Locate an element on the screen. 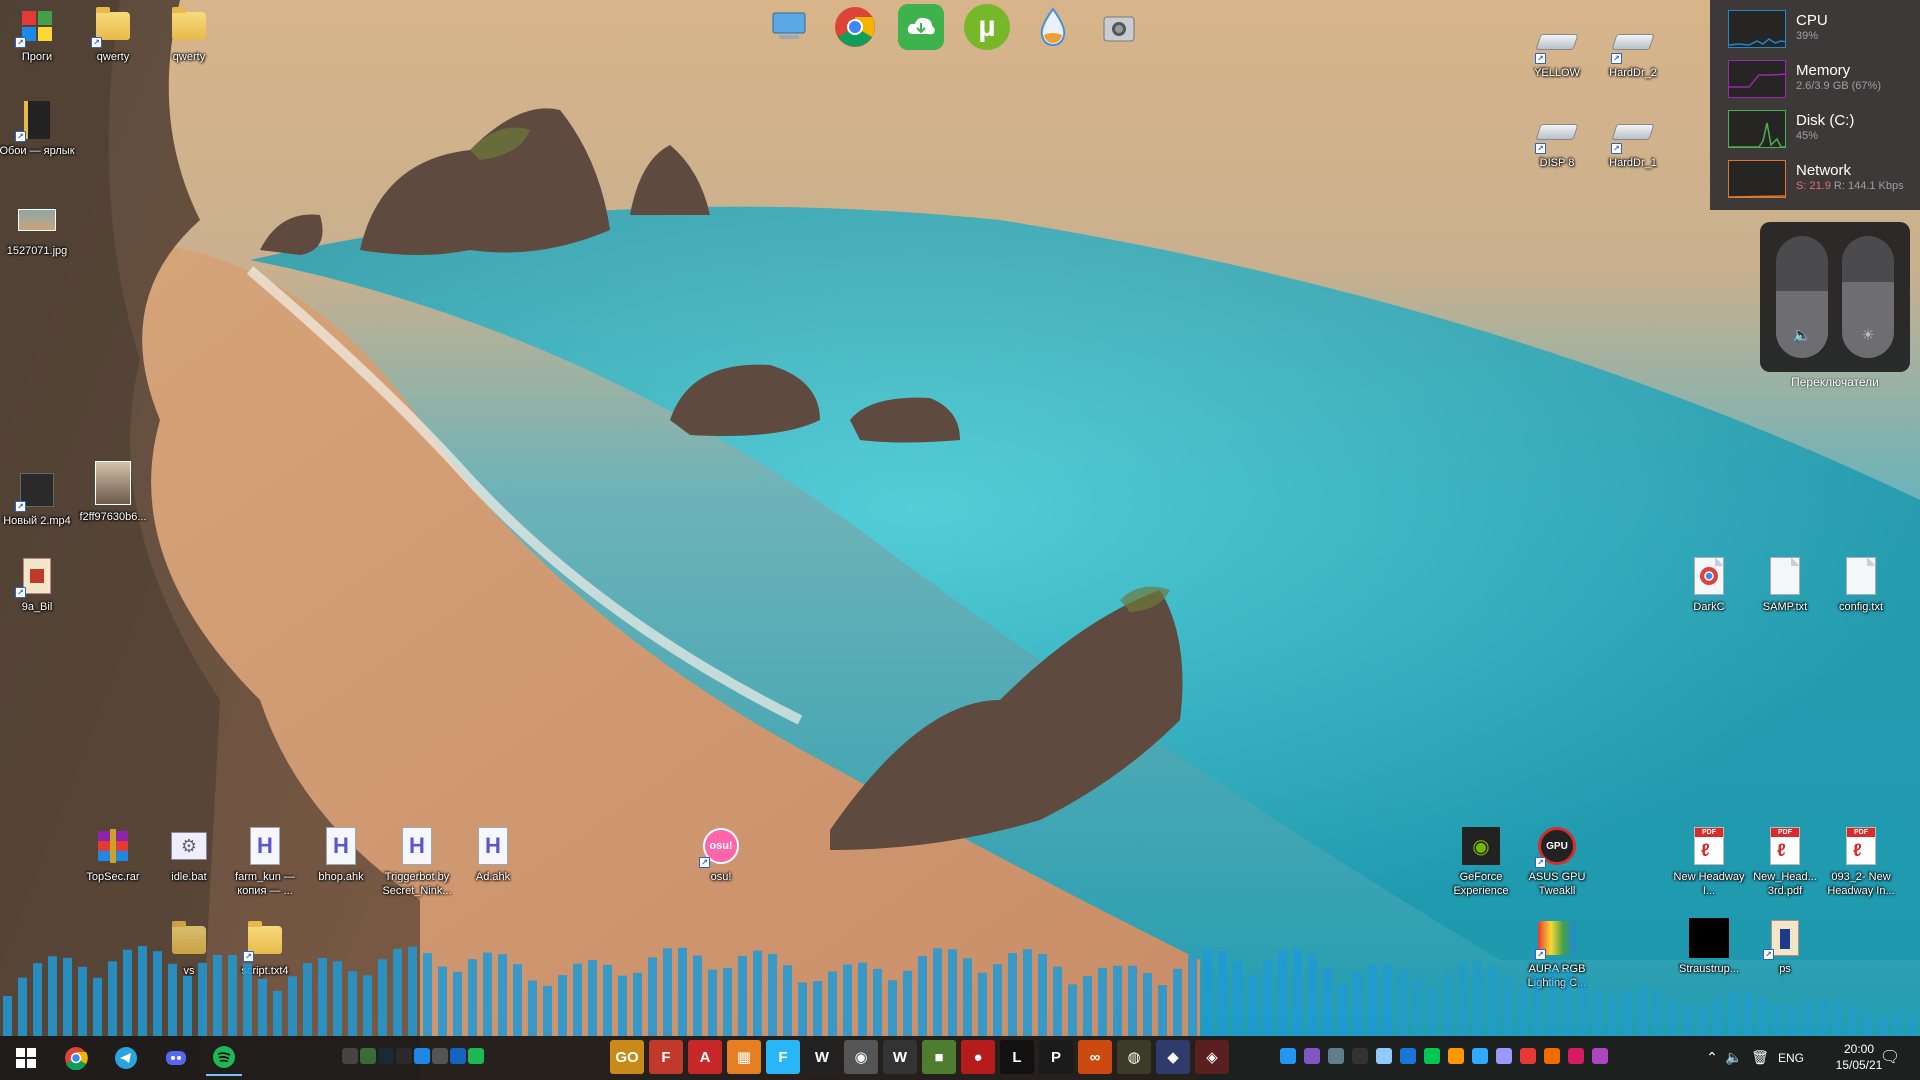  brightness-slider: ☀ is located at coordinates (1868, 297).